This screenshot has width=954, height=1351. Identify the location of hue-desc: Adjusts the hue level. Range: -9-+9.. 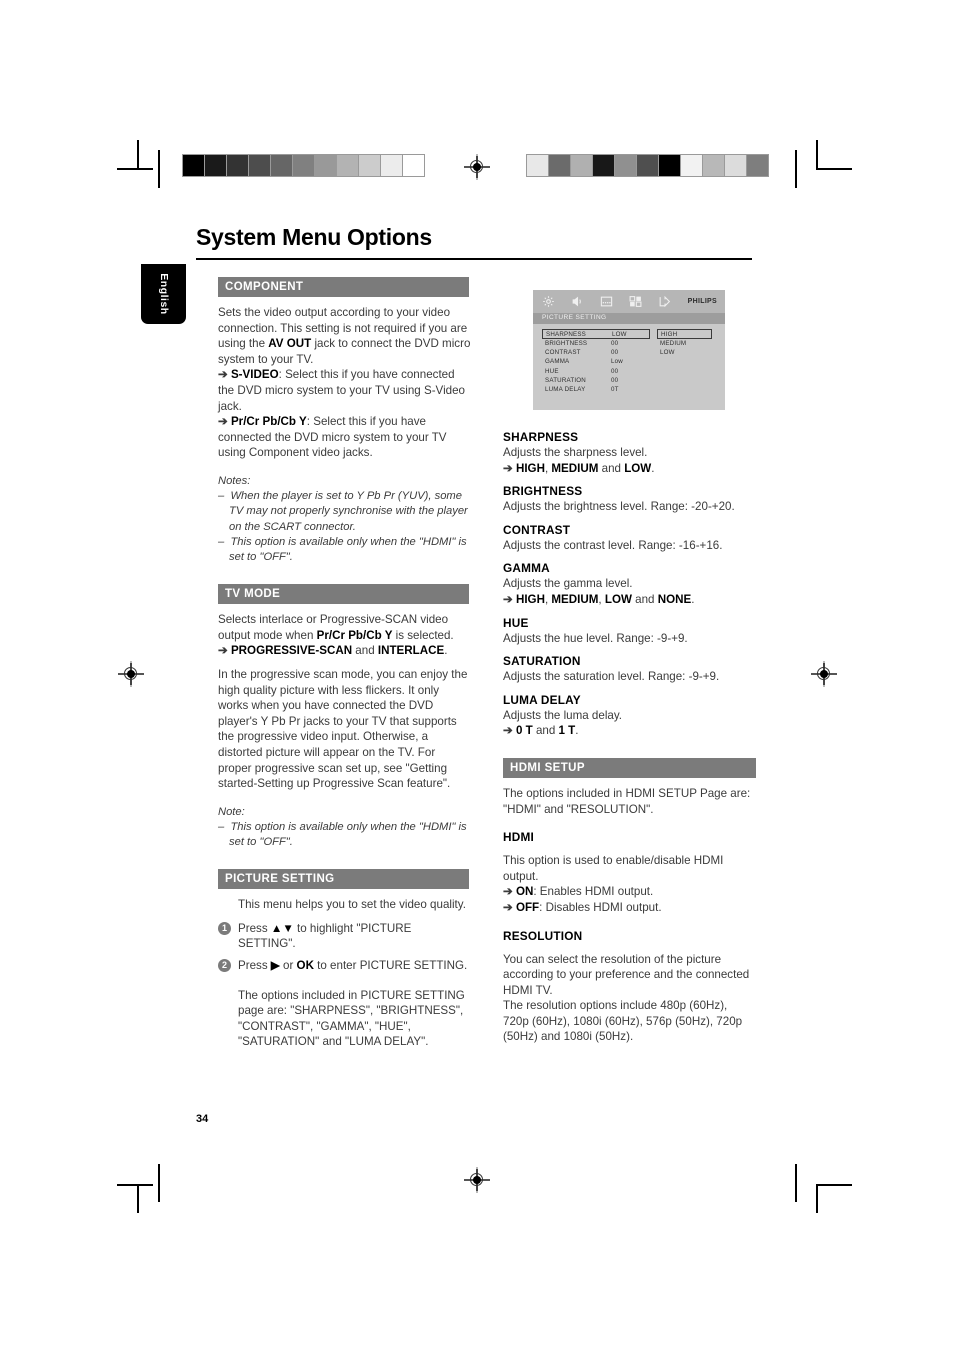
(595, 638).